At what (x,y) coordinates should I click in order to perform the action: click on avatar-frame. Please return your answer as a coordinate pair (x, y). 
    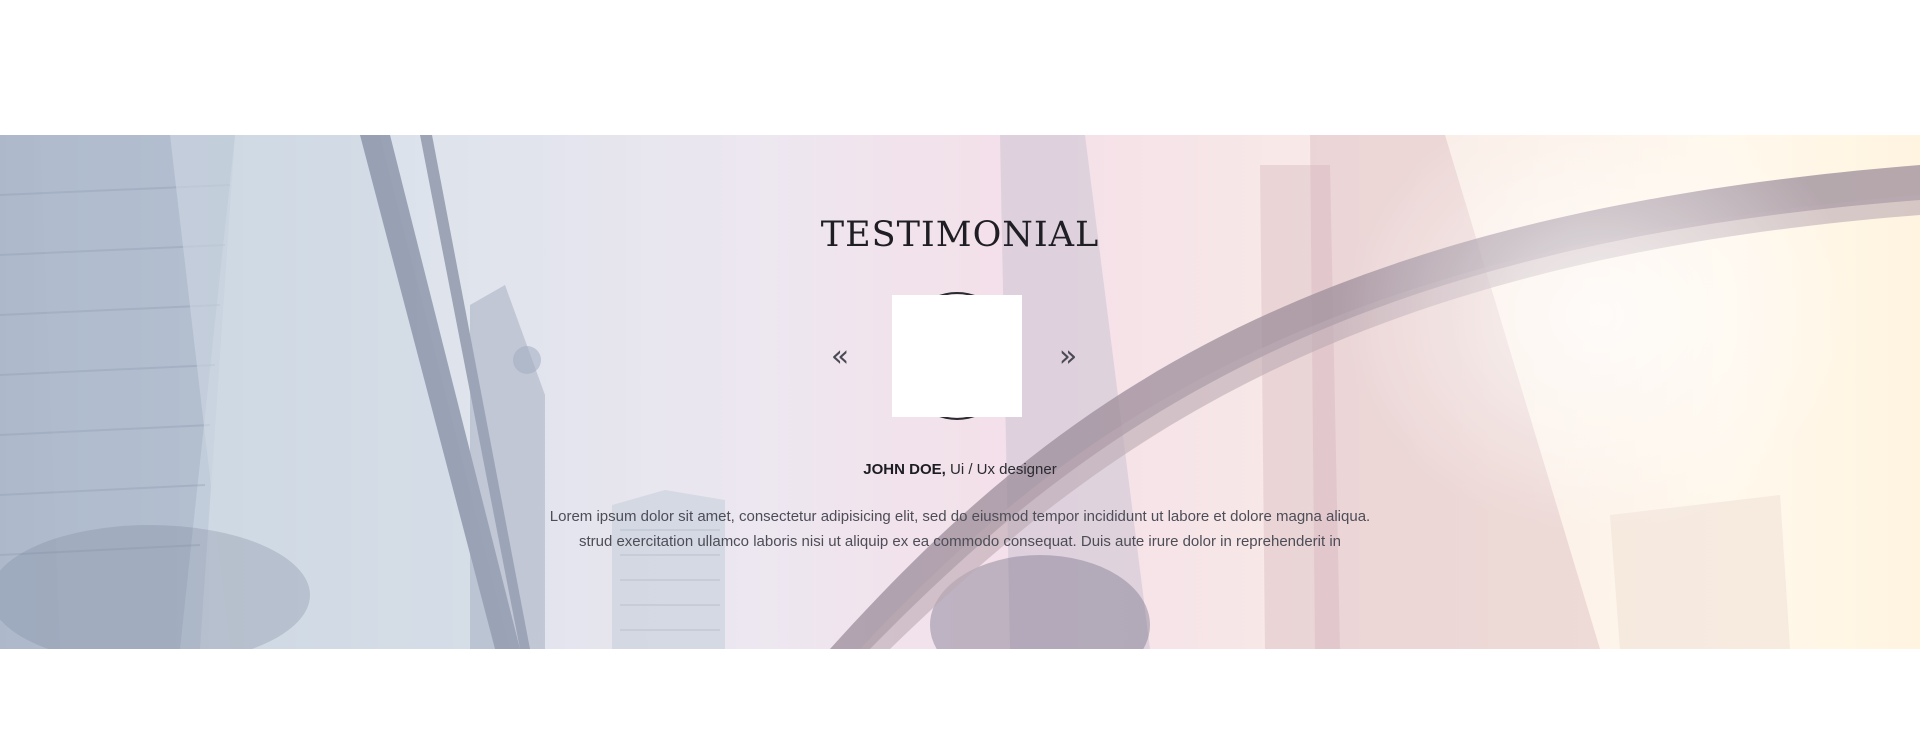
    Looking at the image, I should click on (957, 356).